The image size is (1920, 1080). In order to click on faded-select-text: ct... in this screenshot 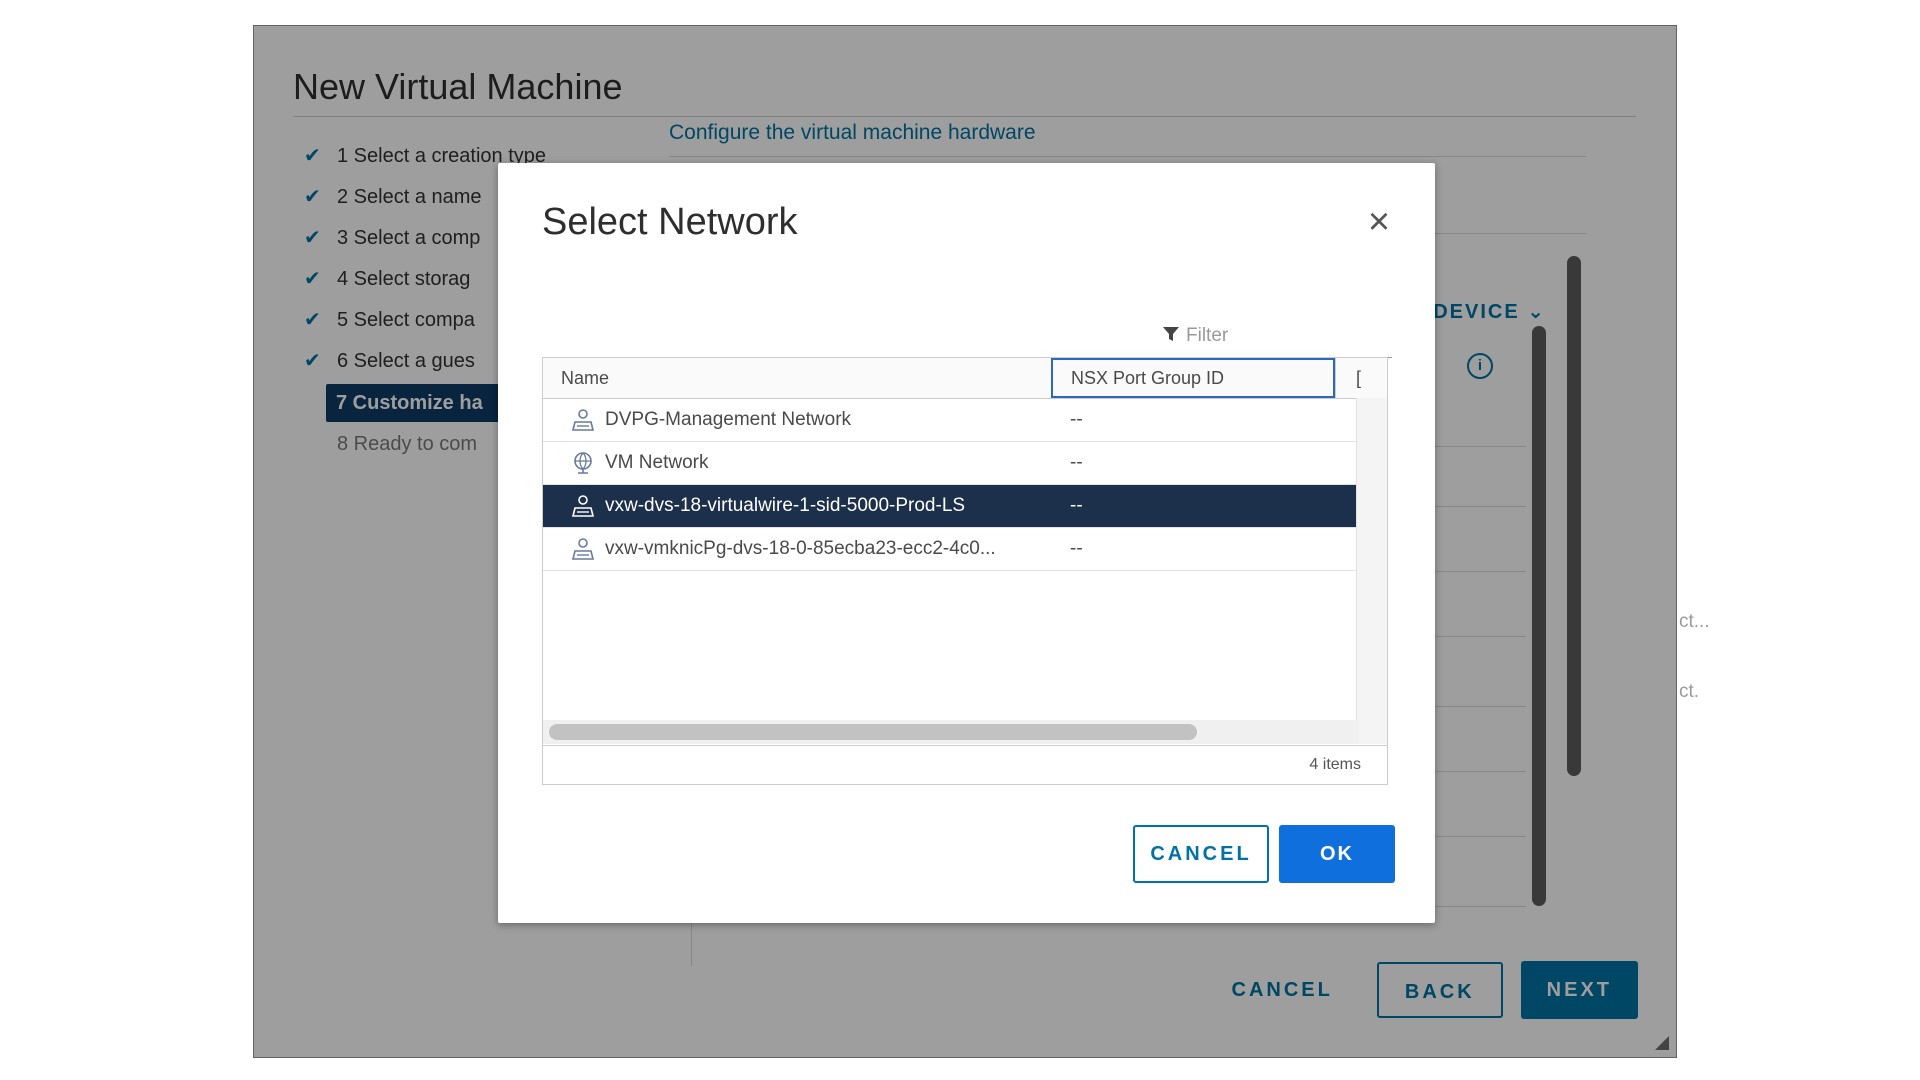, I will do `click(1694, 621)`.